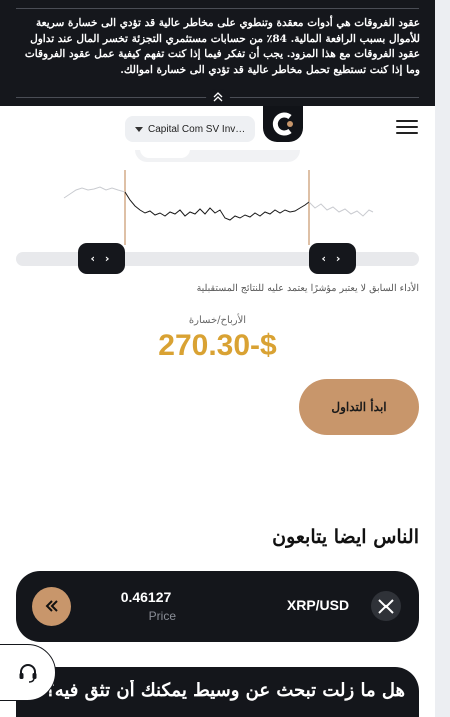  Describe the element at coordinates (217, 206) in the screenshot. I see `price-line-selected` at that location.